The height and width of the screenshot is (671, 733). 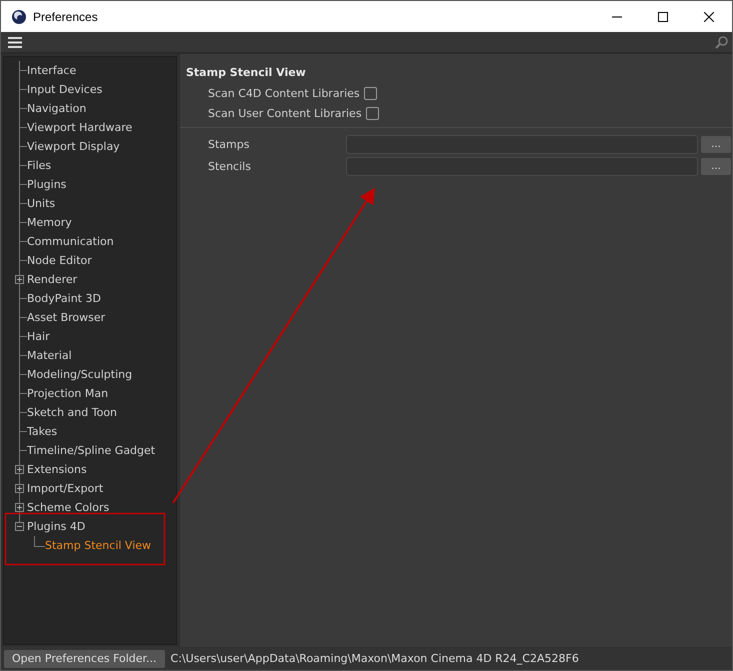 I want to click on tree-item: Import/Export, so click(x=65, y=488).